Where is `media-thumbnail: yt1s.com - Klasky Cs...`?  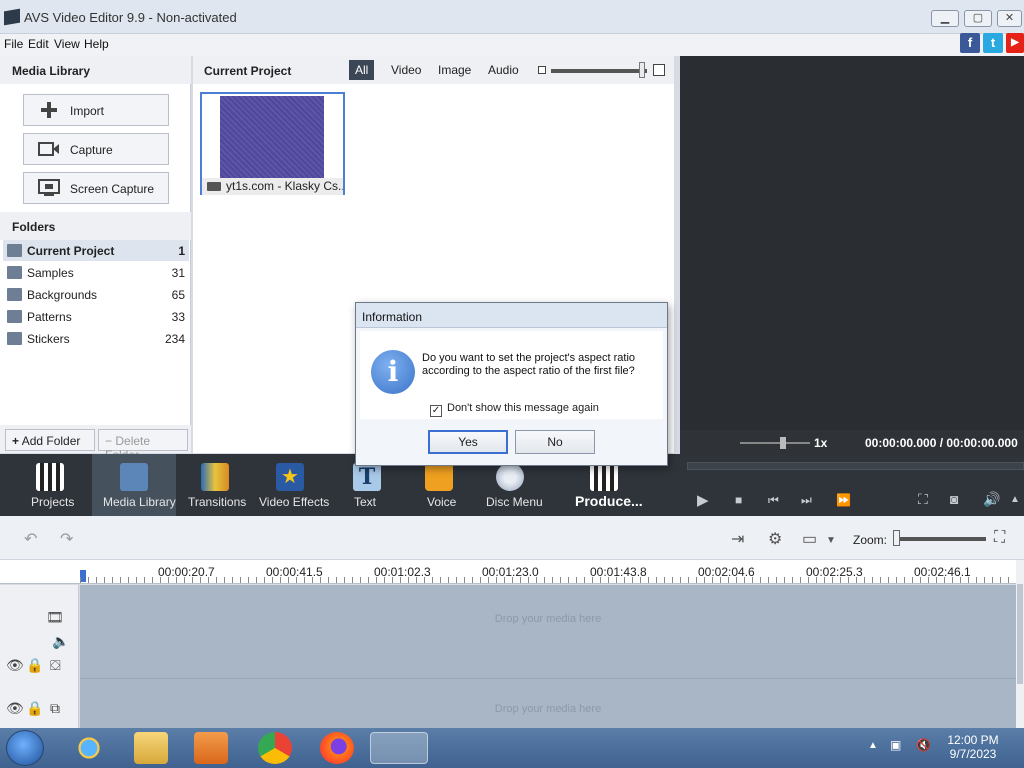
media-thumbnail: yt1s.com - Klasky Cs... is located at coordinates (272, 143).